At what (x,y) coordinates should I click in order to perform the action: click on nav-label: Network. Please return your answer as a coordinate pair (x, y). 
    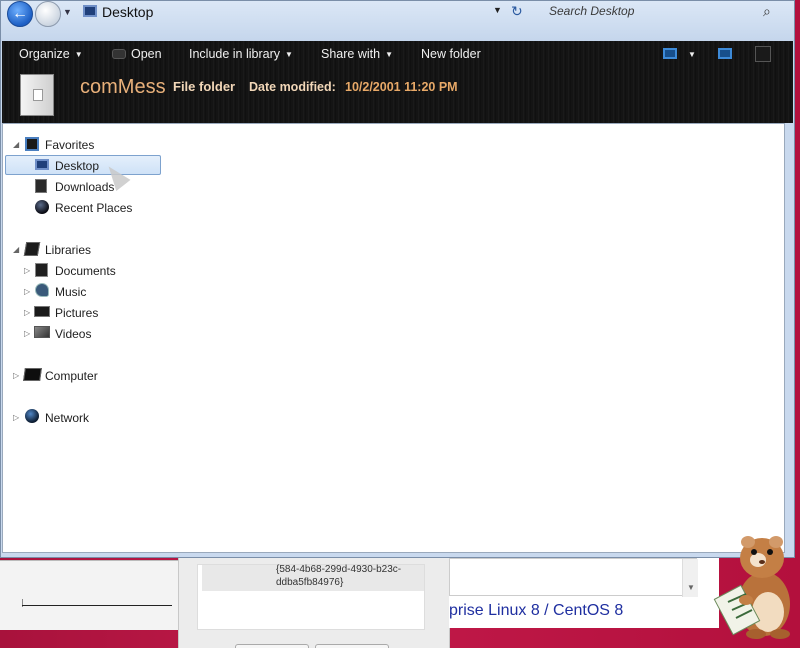
    Looking at the image, I should click on (67, 418).